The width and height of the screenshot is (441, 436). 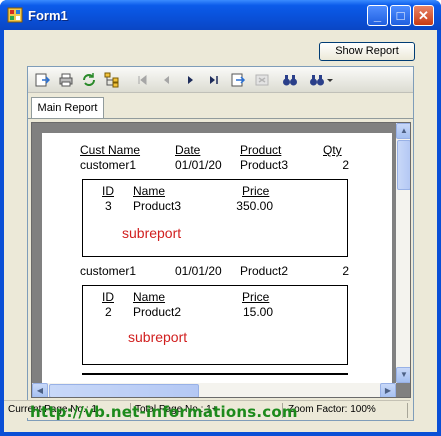 What do you see at coordinates (214, 80) in the screenshot?
I see `last-page-icon` at bounding box center [214, 80].